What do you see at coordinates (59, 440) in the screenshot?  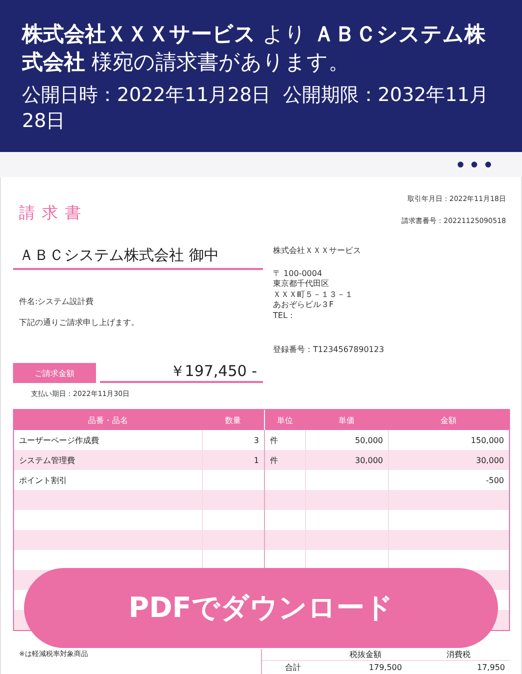 I see `table-cell-text: ユーザーページ作成費` at bounding box center [59, 440].